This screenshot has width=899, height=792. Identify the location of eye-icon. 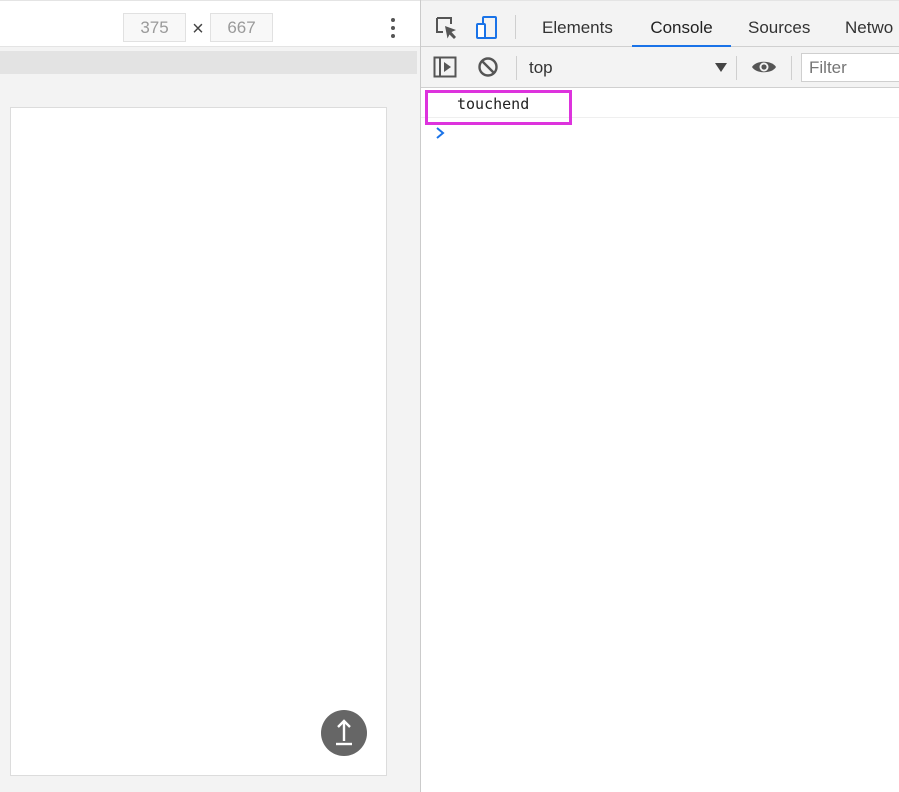
(764, 67).